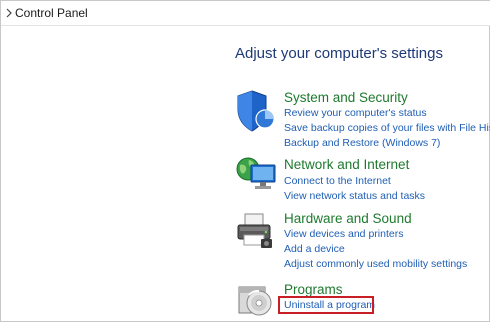  I want to click on chevron-right-icon, so click(9, 13).